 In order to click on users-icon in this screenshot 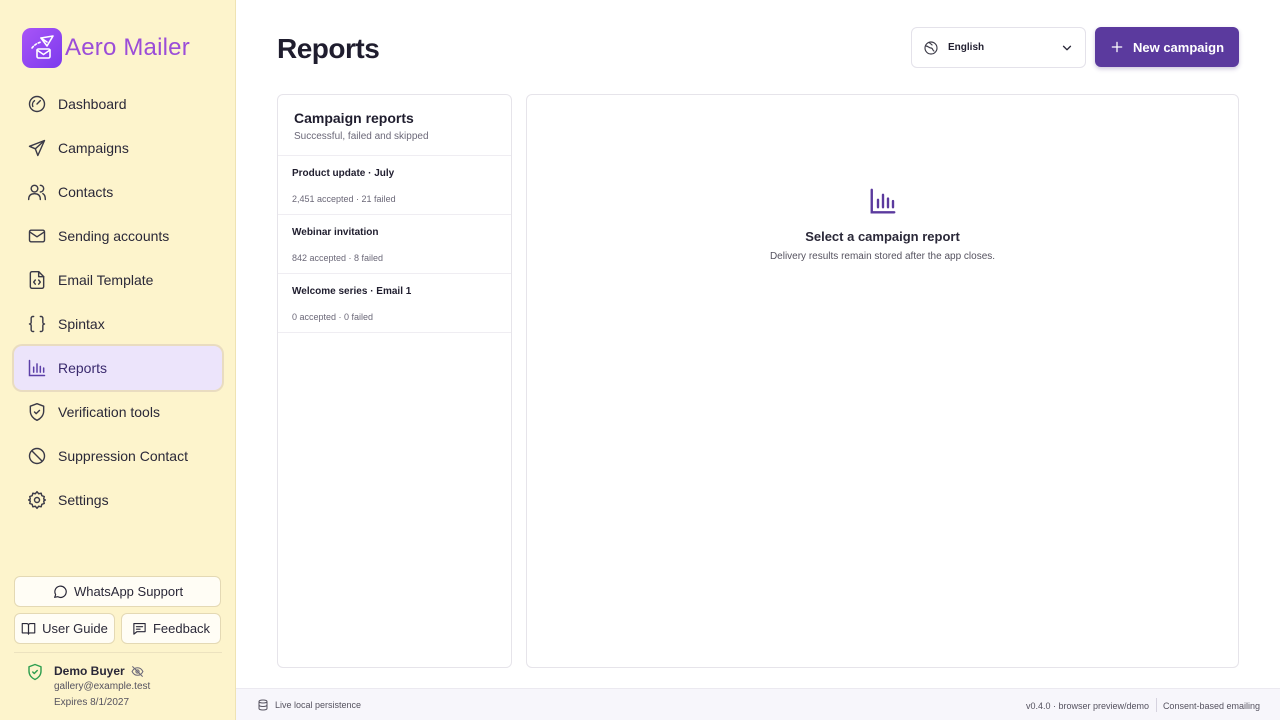, I will do `click(37, 192)`.